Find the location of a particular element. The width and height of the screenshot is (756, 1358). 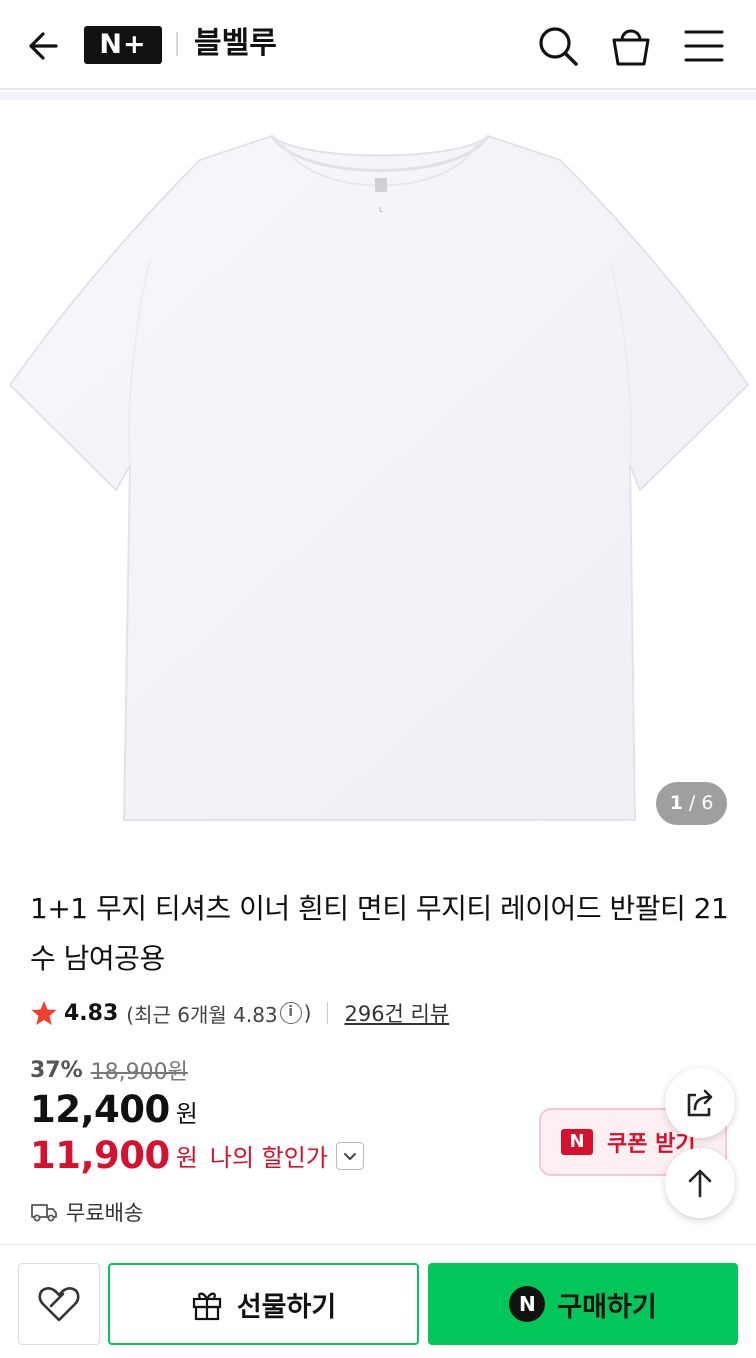

store-name: 블벨루 is located at coordinates (235, 44).